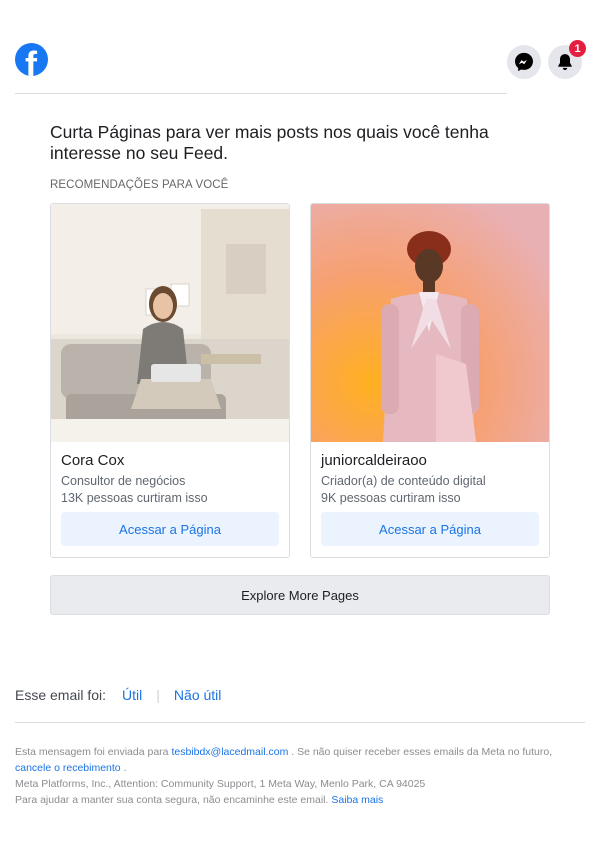  Describe the element at coordinates (197, 695) in the screenshot. I see `not-useful-link: Não útil` at that location.